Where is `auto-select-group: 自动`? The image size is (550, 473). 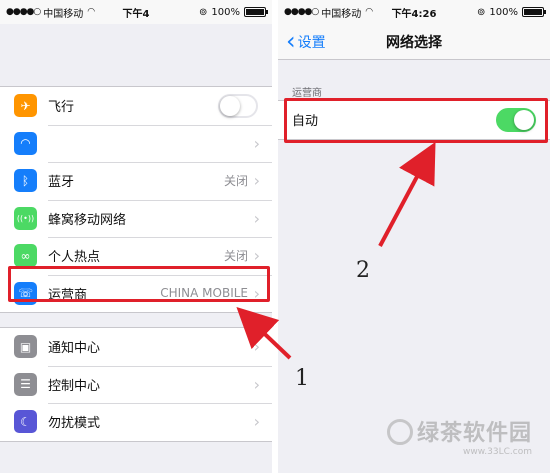
auto-select-group: 自动 is located at coordinates (414, 120).